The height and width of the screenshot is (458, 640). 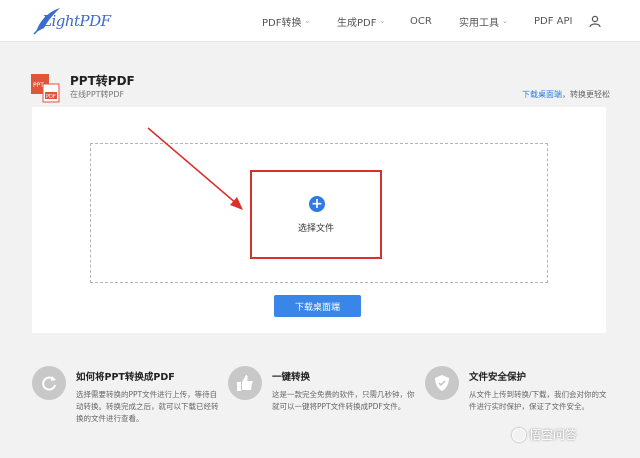 I want to click on feature-icon-one-click, so click(x=245, y=383).